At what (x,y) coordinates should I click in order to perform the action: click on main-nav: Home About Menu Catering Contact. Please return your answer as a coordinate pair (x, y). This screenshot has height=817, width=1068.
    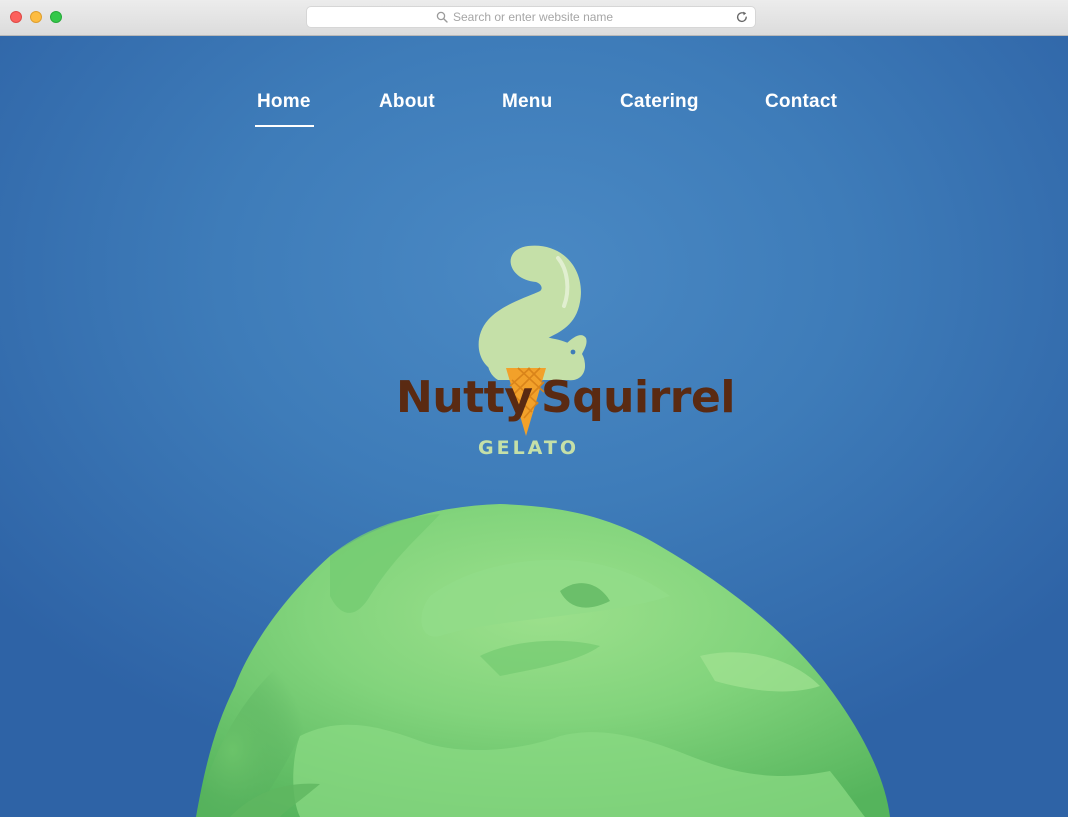
    Looking at the image, I should click on (534, 108).